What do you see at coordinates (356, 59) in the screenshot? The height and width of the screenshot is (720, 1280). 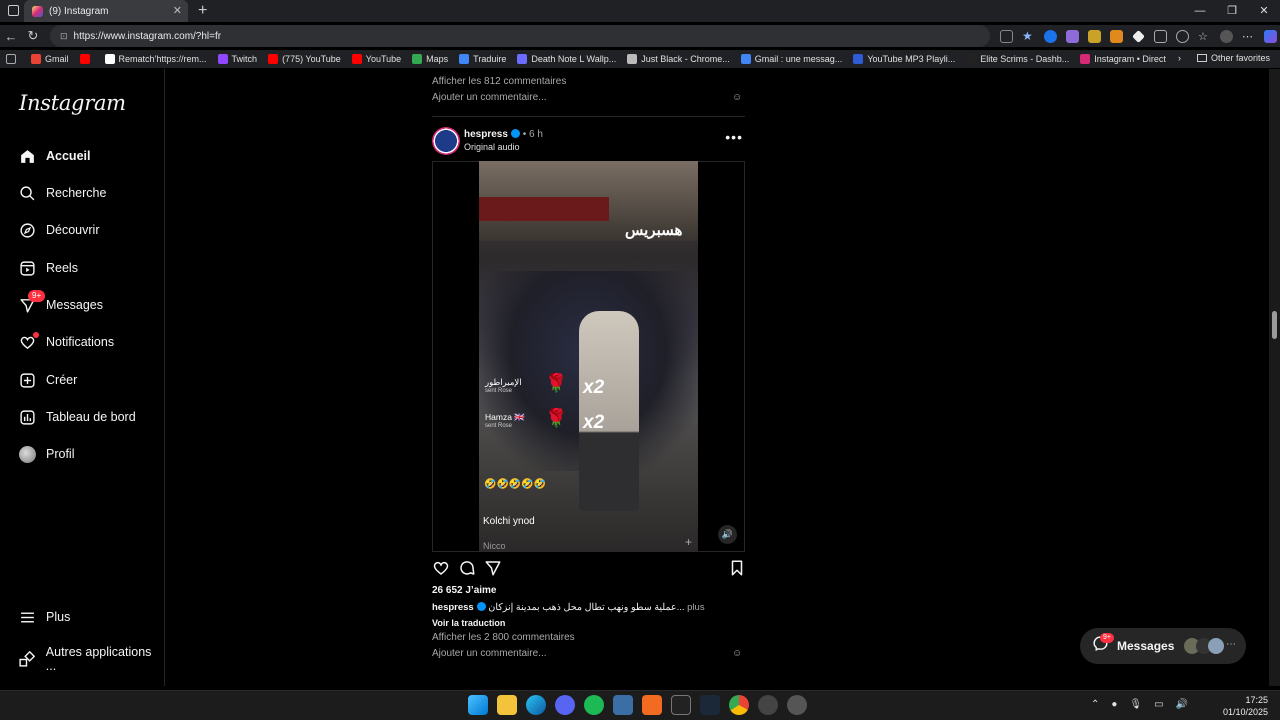 I see `bookmark-favicon-icon` at bounding box center [356, 59].